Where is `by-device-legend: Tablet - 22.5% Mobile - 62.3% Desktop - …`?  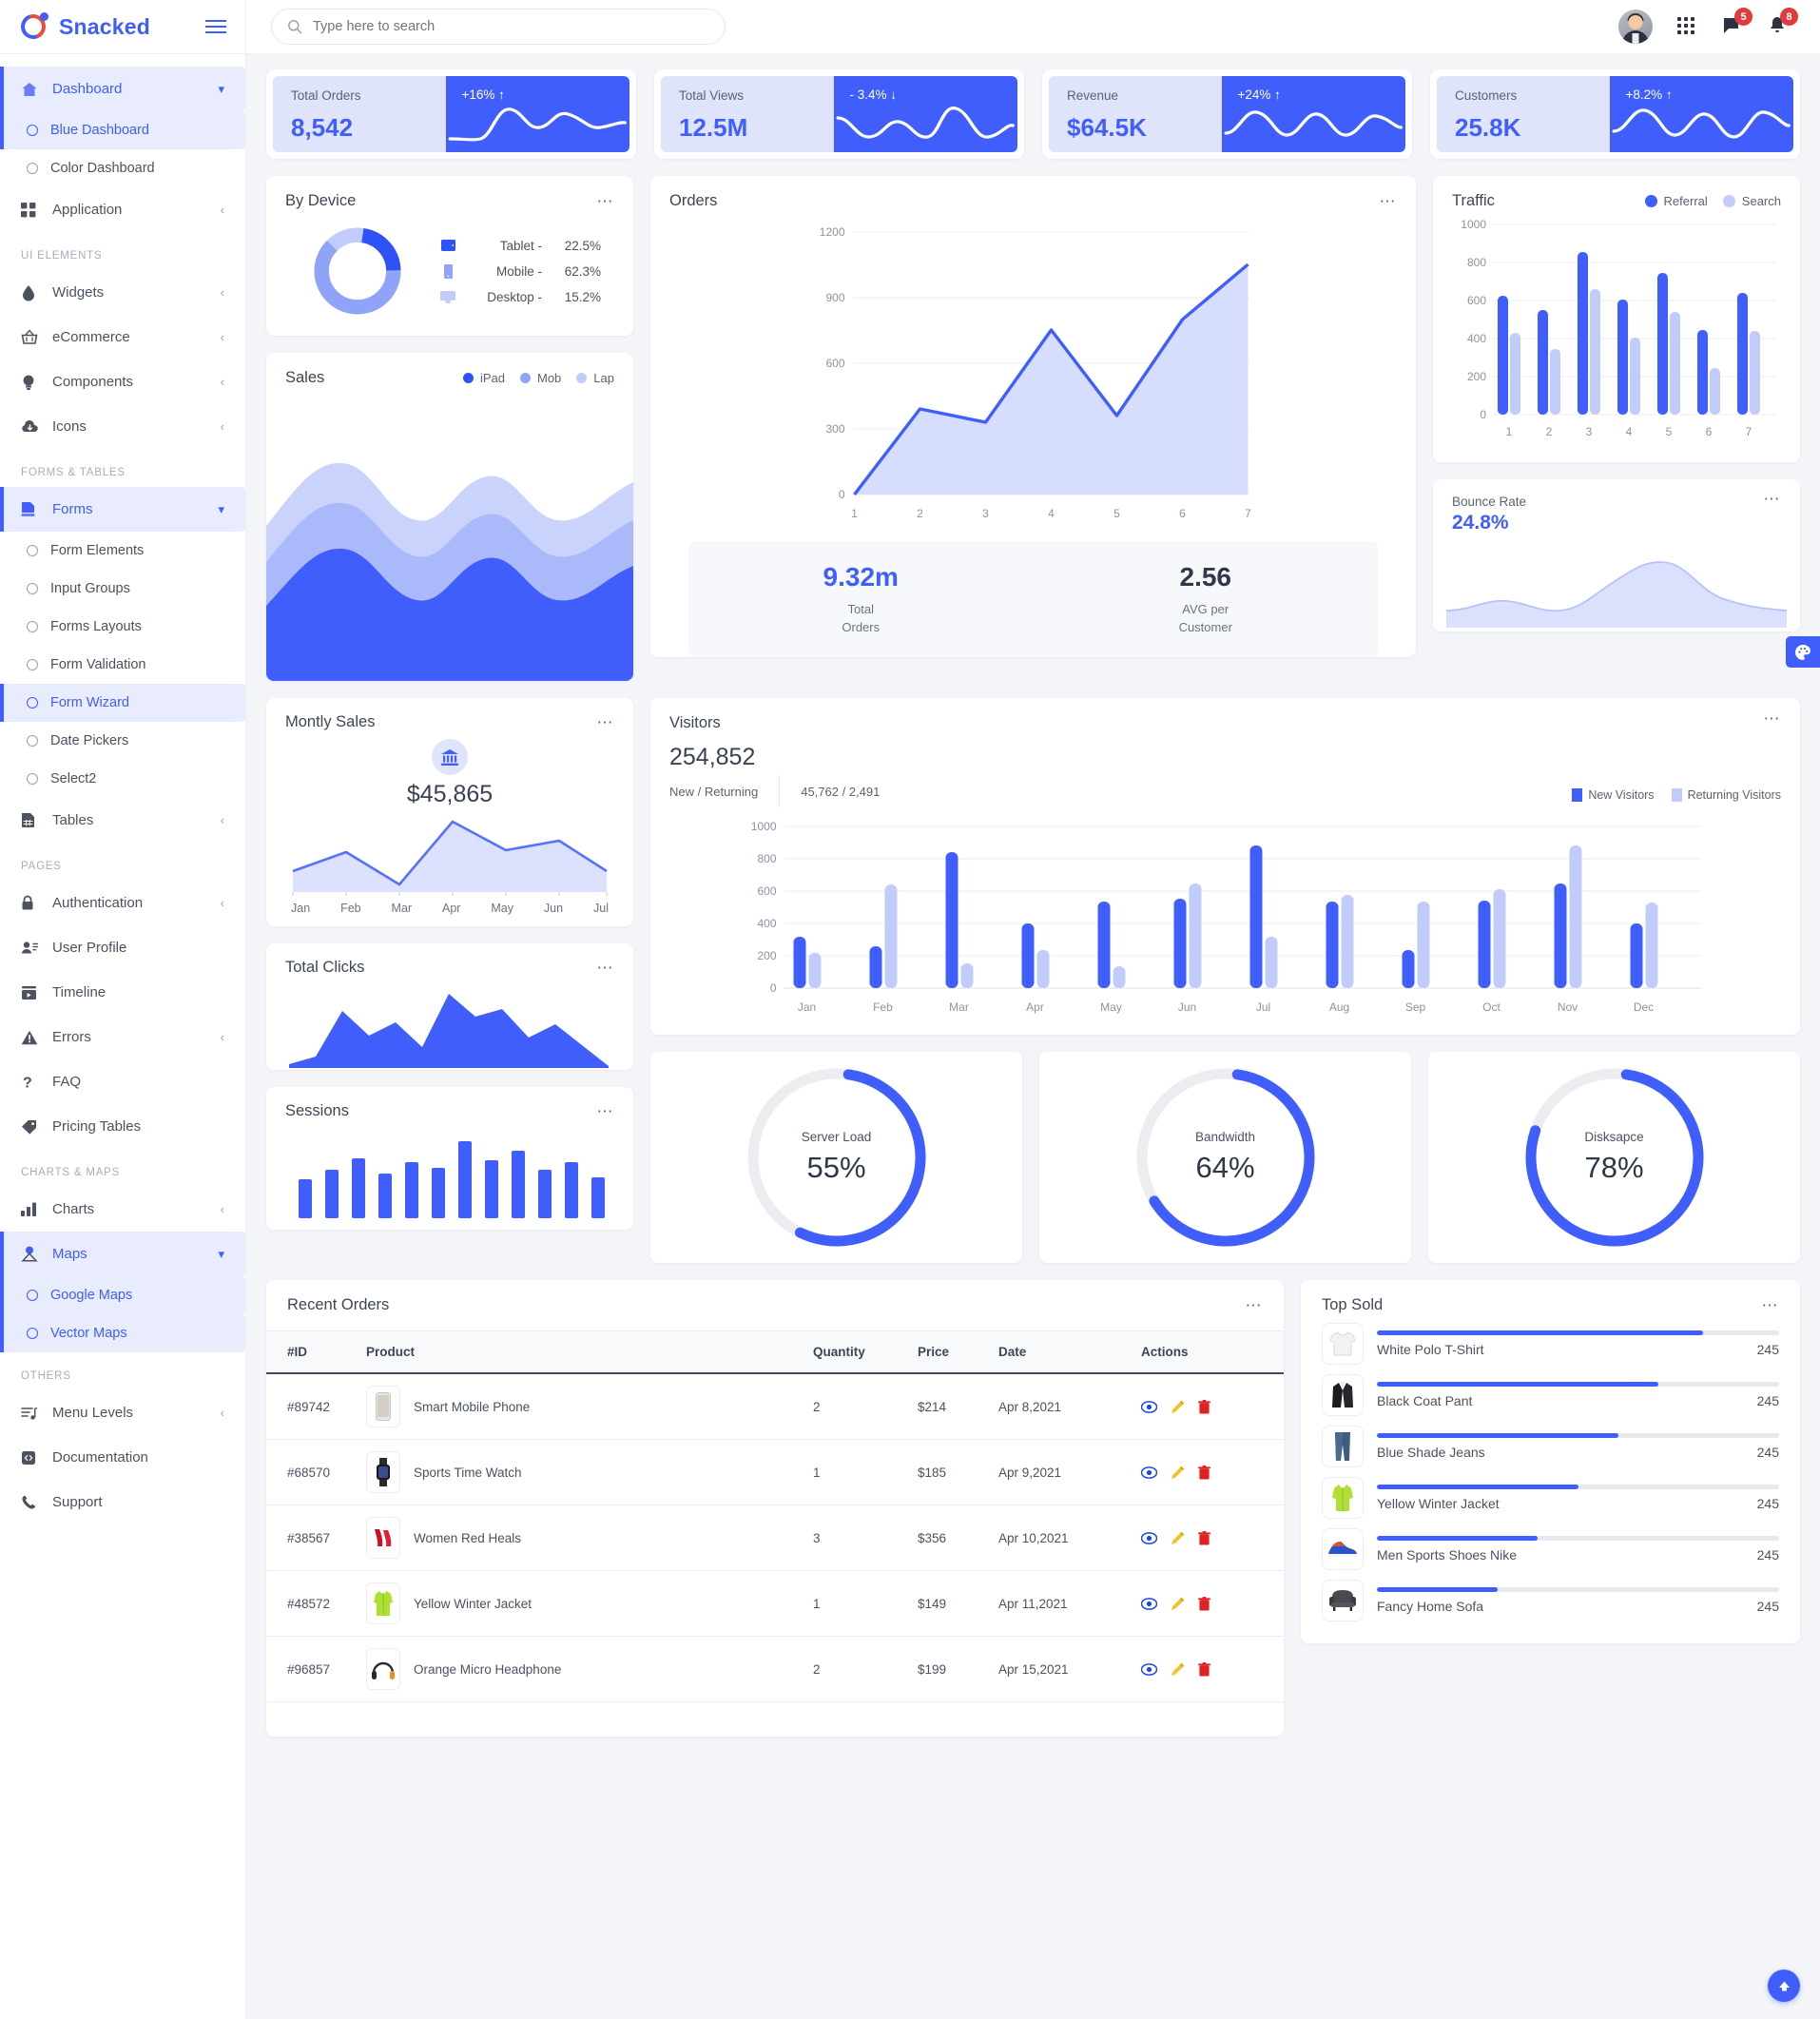 by-device-legend: Tablet - 22.5% Mobile - 62.3% Desktop - … is located at coordinates (519, 271).